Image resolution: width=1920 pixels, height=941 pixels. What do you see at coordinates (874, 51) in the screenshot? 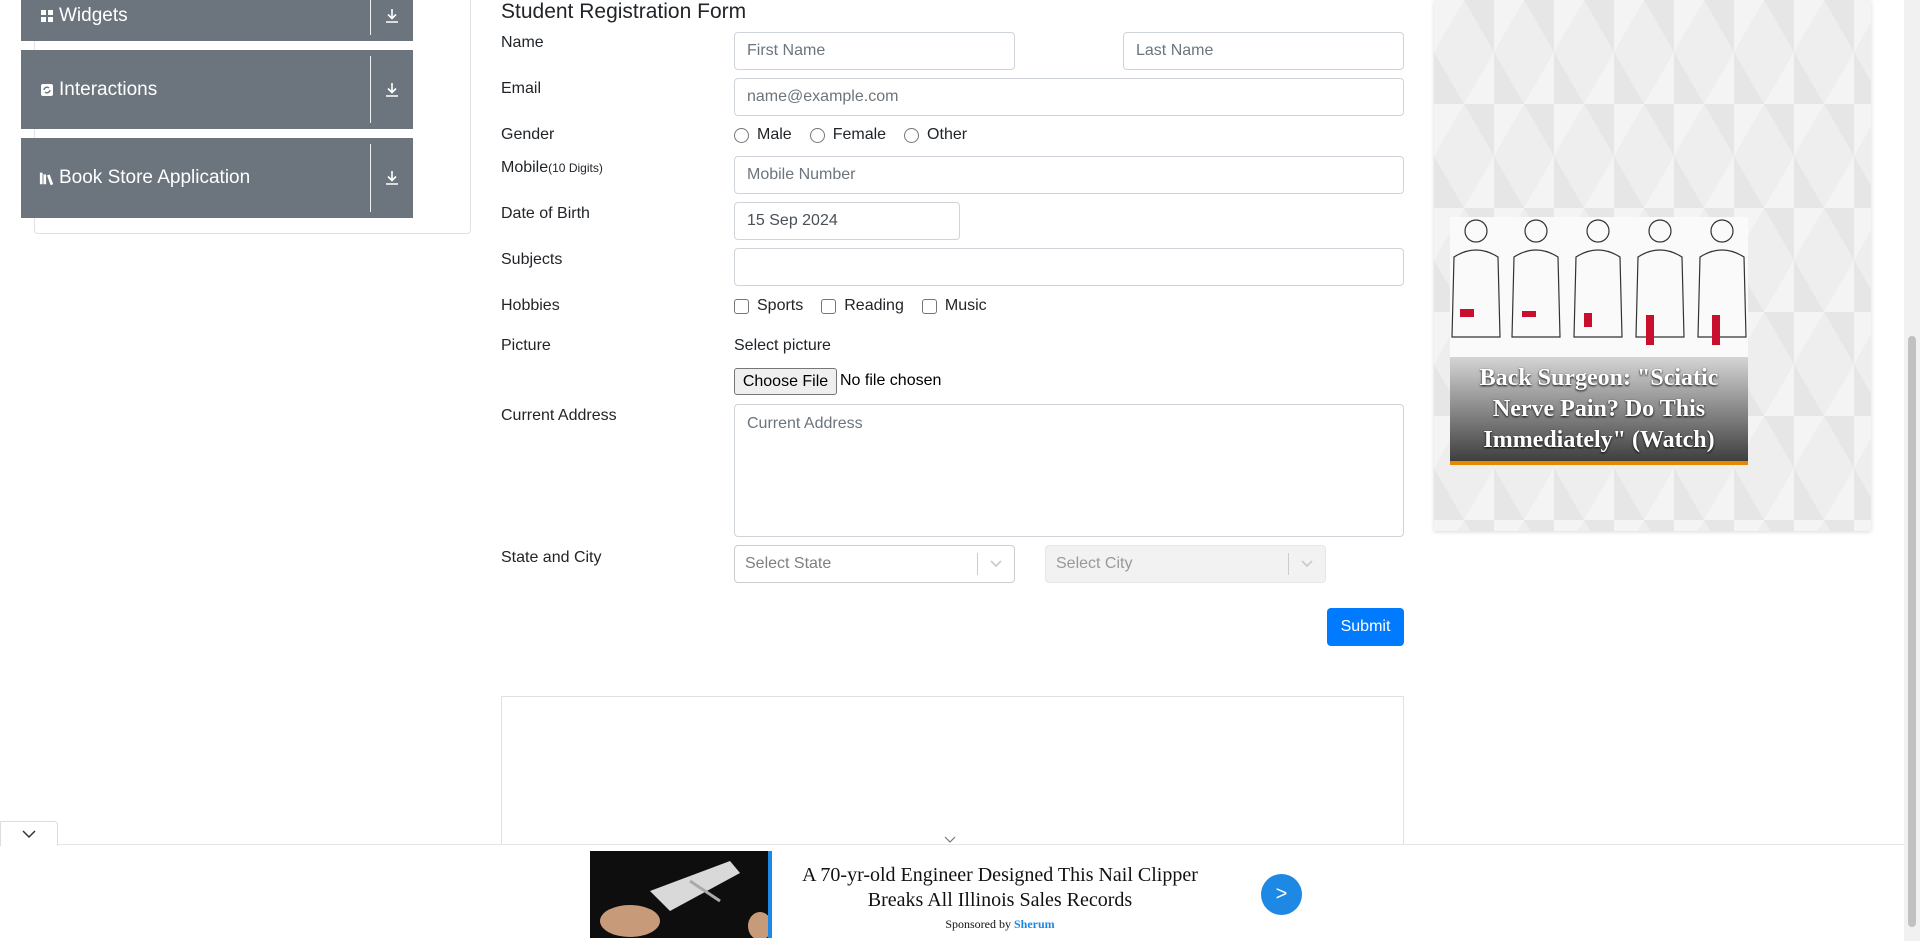
I see `first-name-input: First Name` at bounding box center [874, 51].